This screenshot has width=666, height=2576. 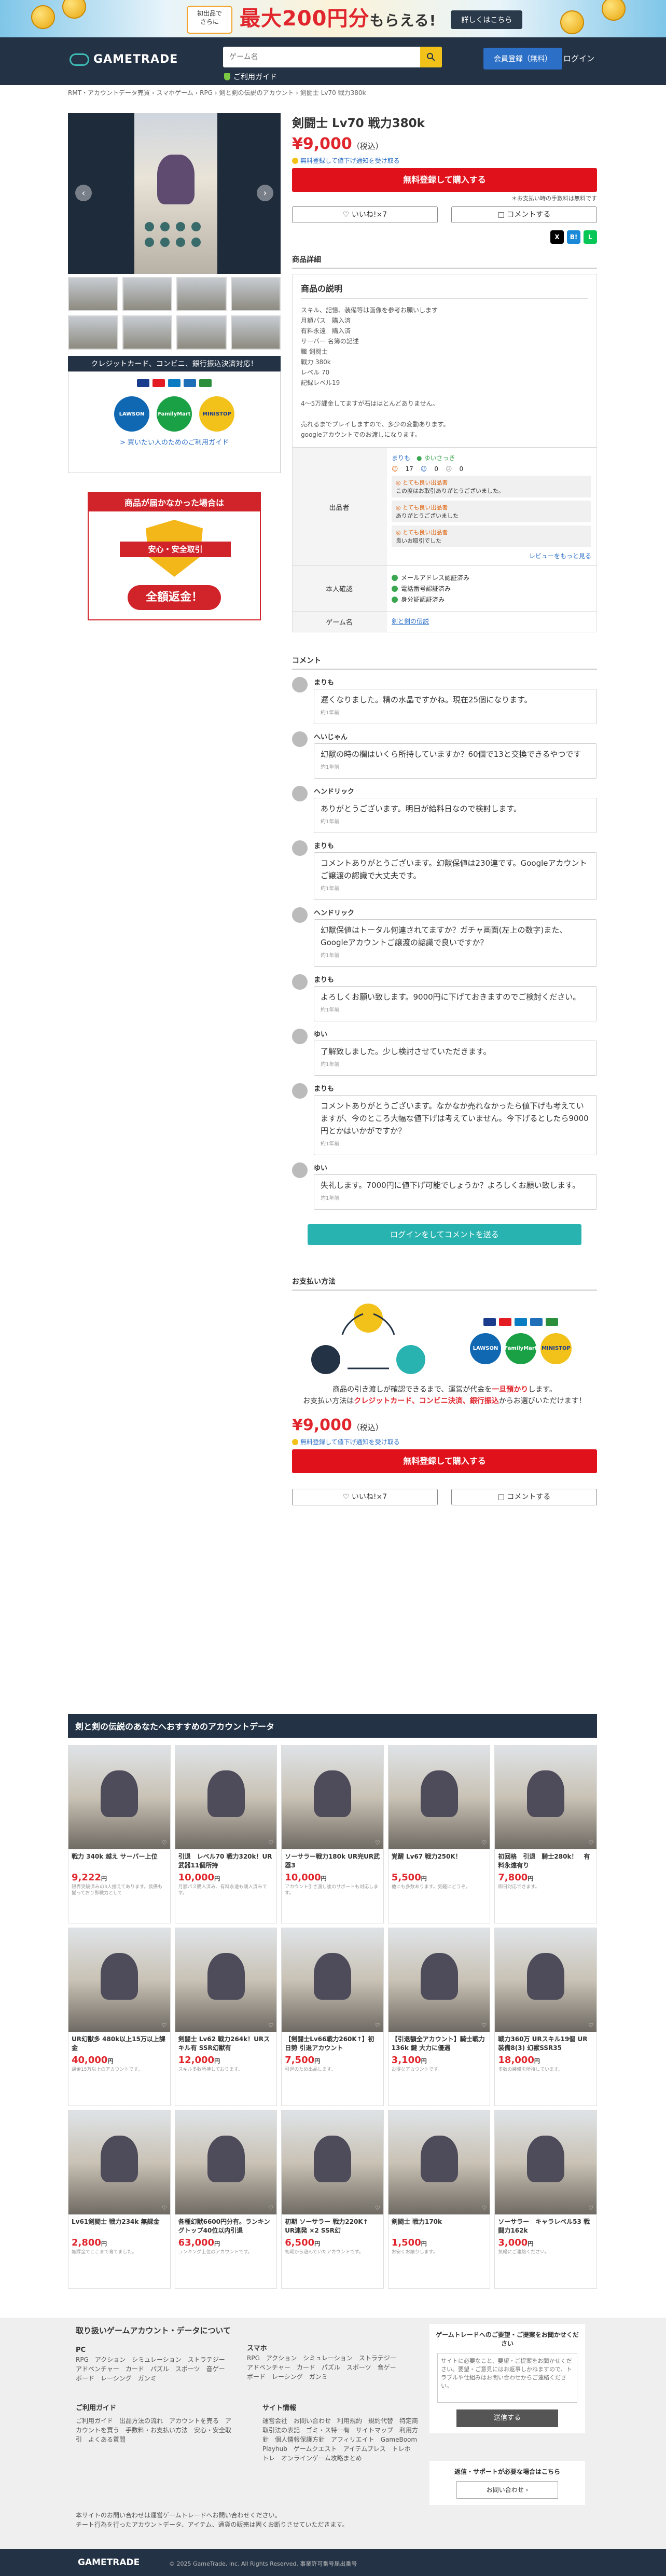 I want to click on image-gallery: ‹ ›, so click(x=175, y=193).